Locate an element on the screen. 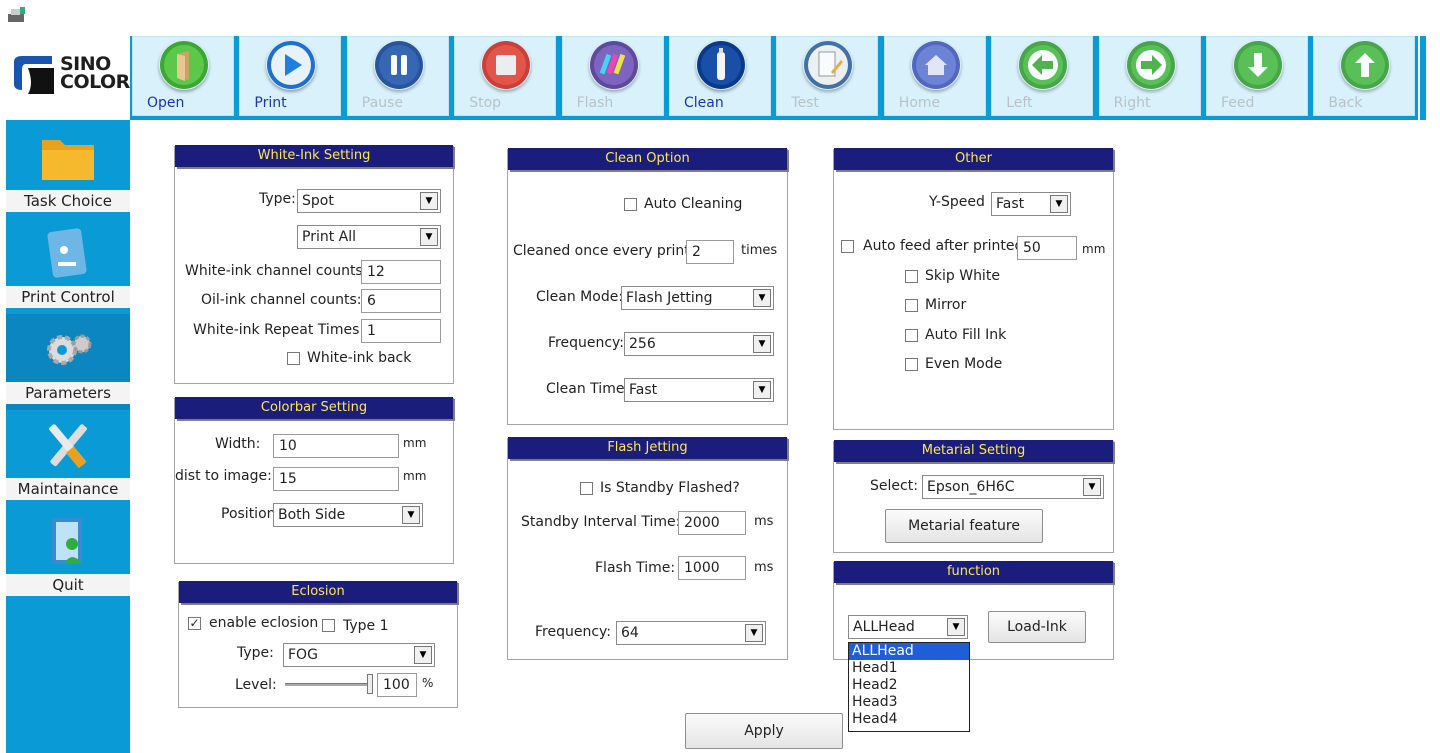  right-button: Right is located at coordinates (1149, 76).